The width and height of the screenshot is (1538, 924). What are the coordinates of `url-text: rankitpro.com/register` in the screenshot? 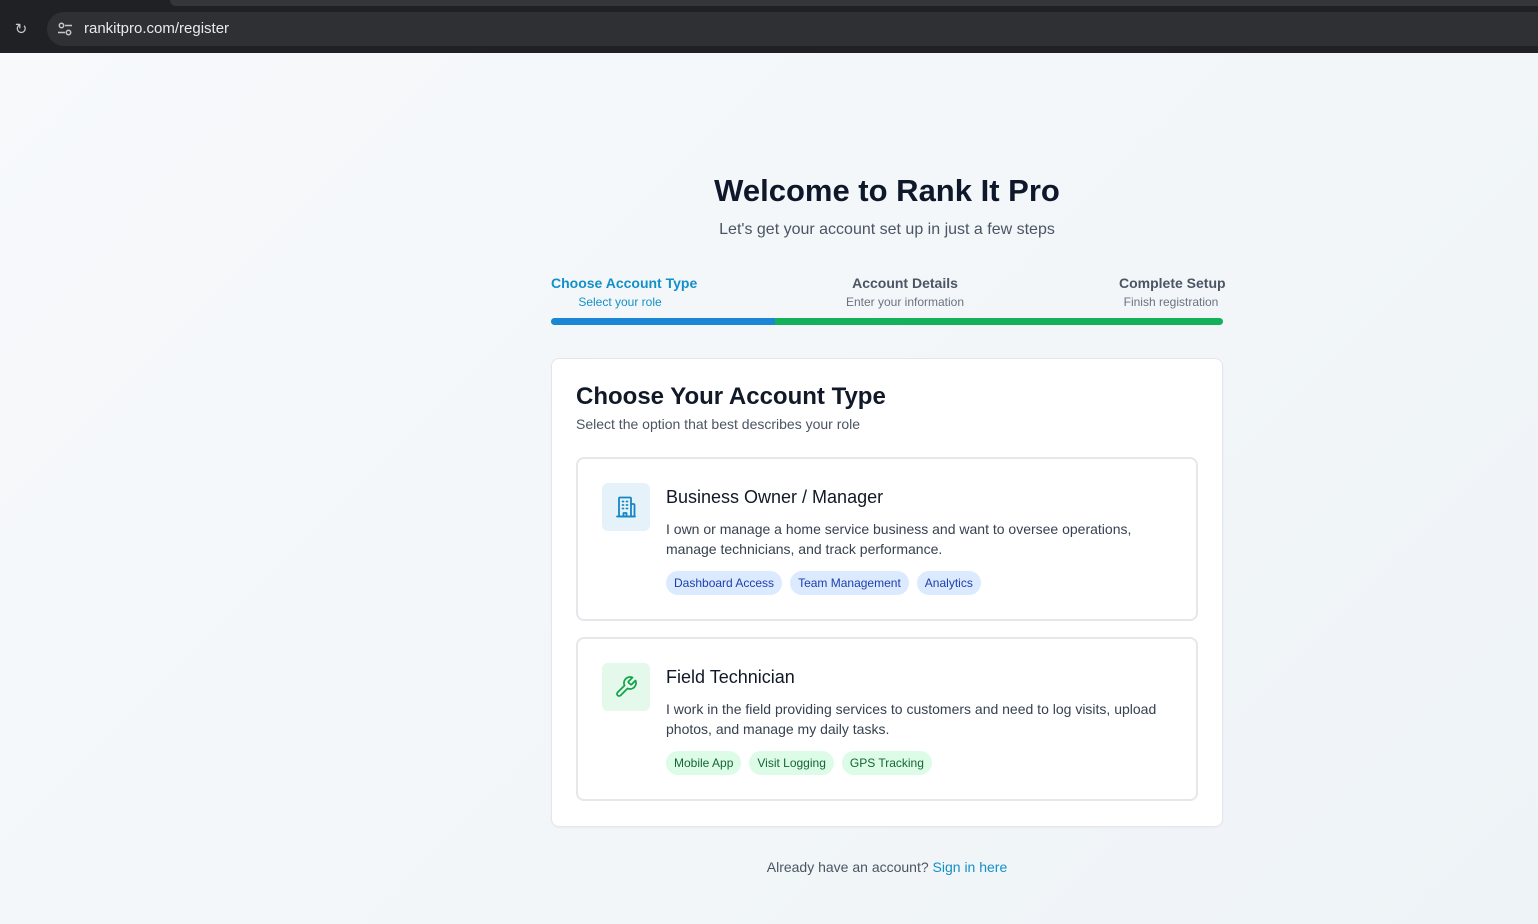 It's located at (156, 28).